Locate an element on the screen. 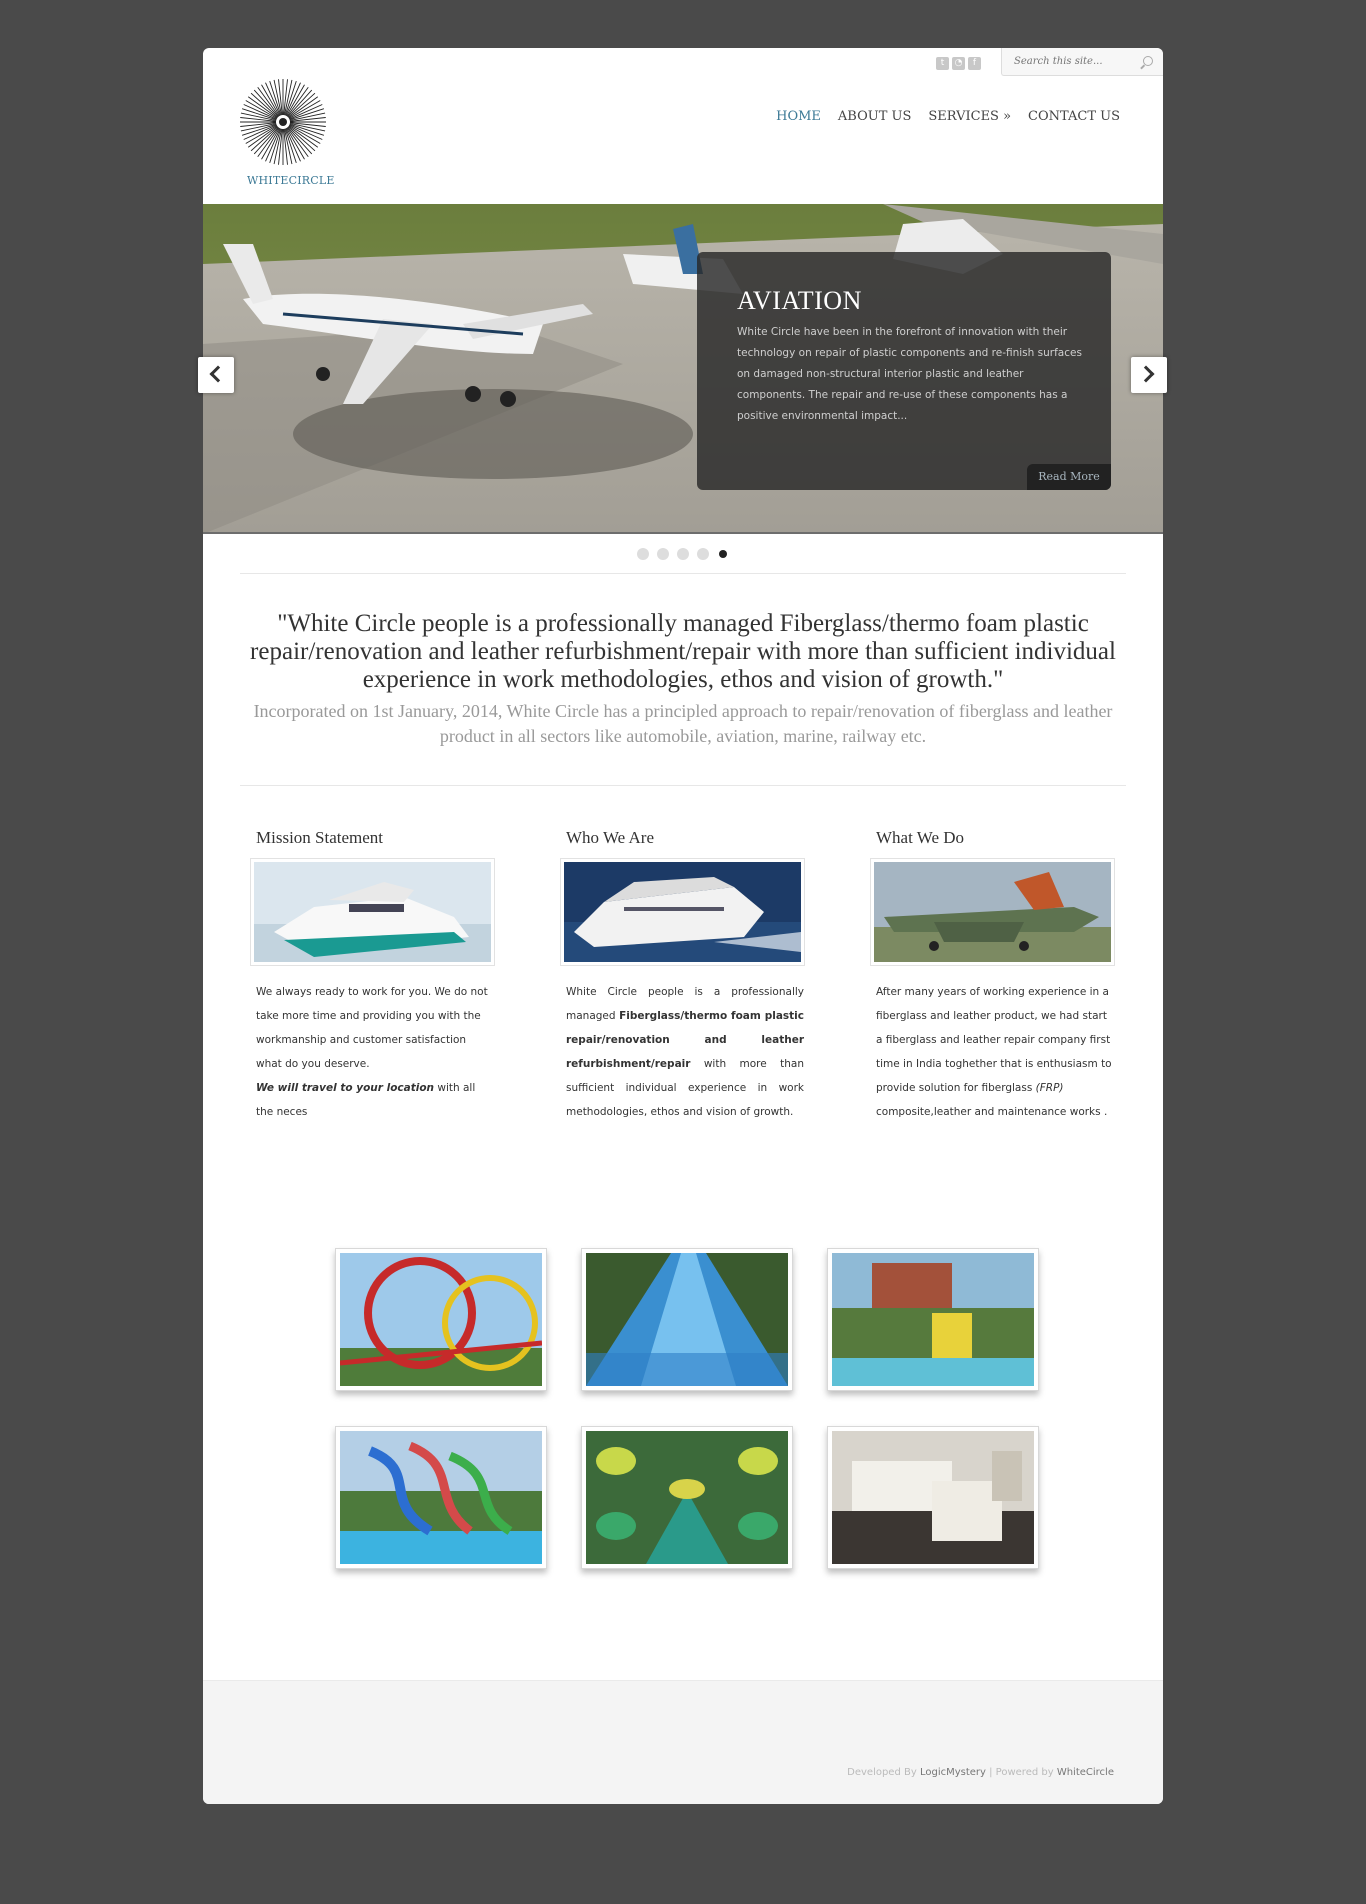 Image resolution: width=1366 pixels, height=1904 pixels. top-bar: t ◔ f is located at coordinates (683, 66).